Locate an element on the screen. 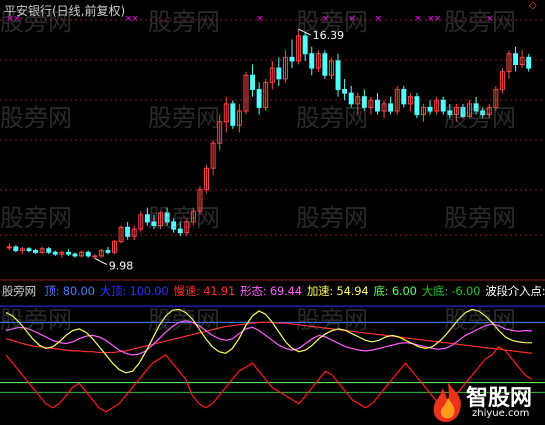  indicator-name: 股旁网 is located at coordinates (19, 291).